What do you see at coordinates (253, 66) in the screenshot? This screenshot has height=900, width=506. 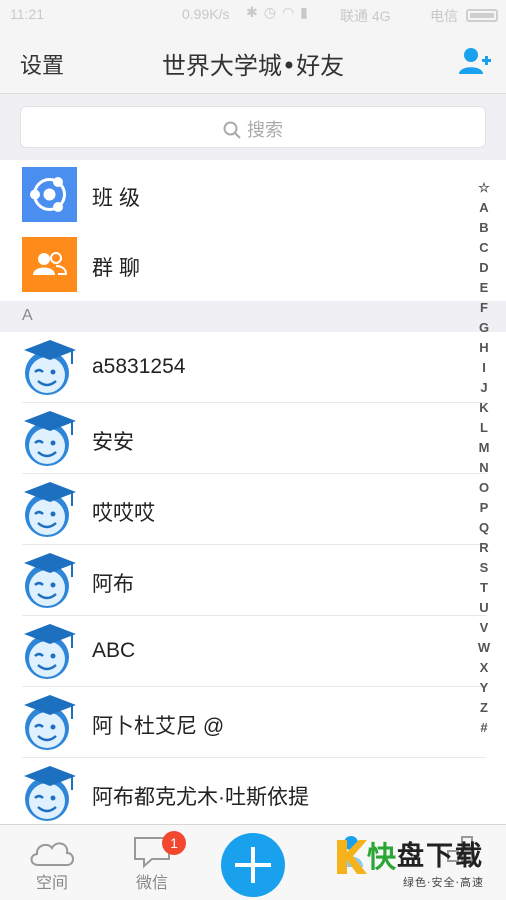 I see `page-title: 世界大学城•好友` at bounding box center [253, 66].